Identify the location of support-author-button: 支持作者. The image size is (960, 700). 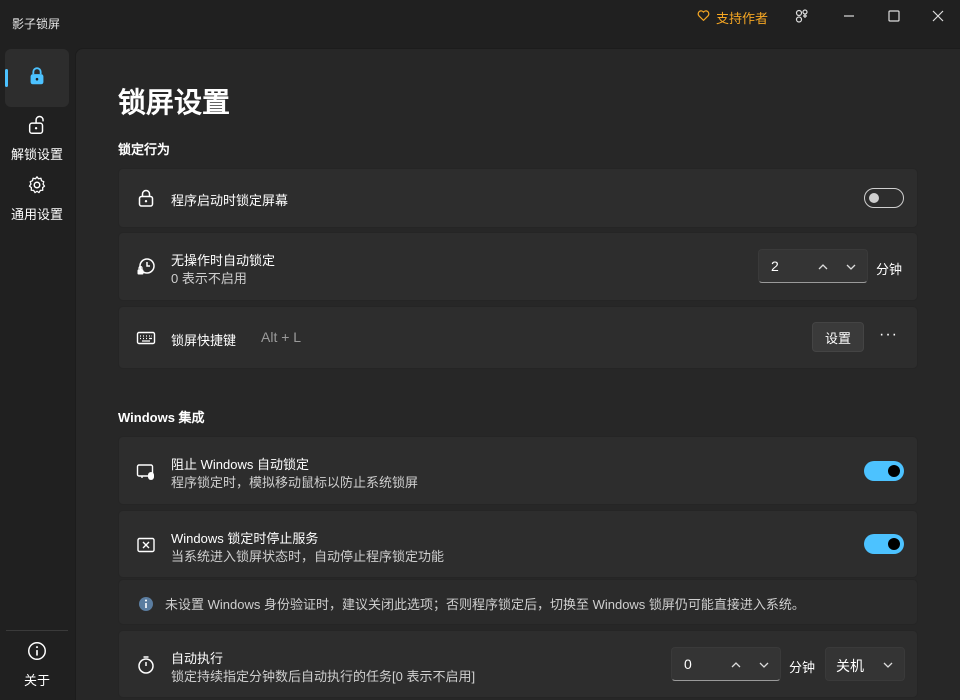
(732, 17).